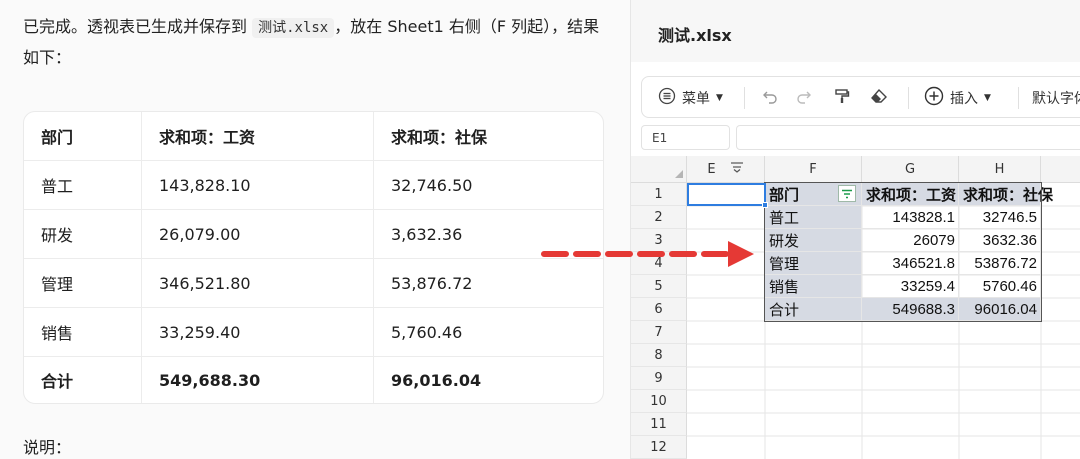  I want to click on format-painter-icon, so click(842, 98).